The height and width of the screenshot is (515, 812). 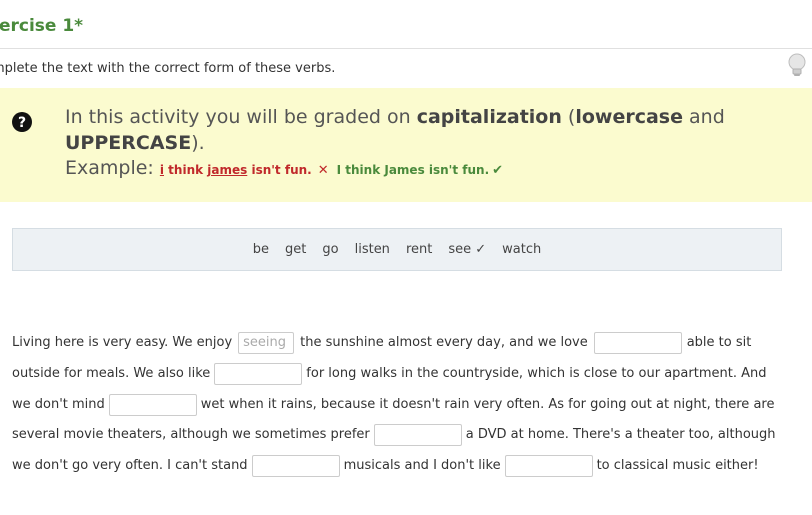 What do you see at coordinates (419, 249) in the screenshot?
I see `word-bank-item: rent` at bounding box center [419, 249].